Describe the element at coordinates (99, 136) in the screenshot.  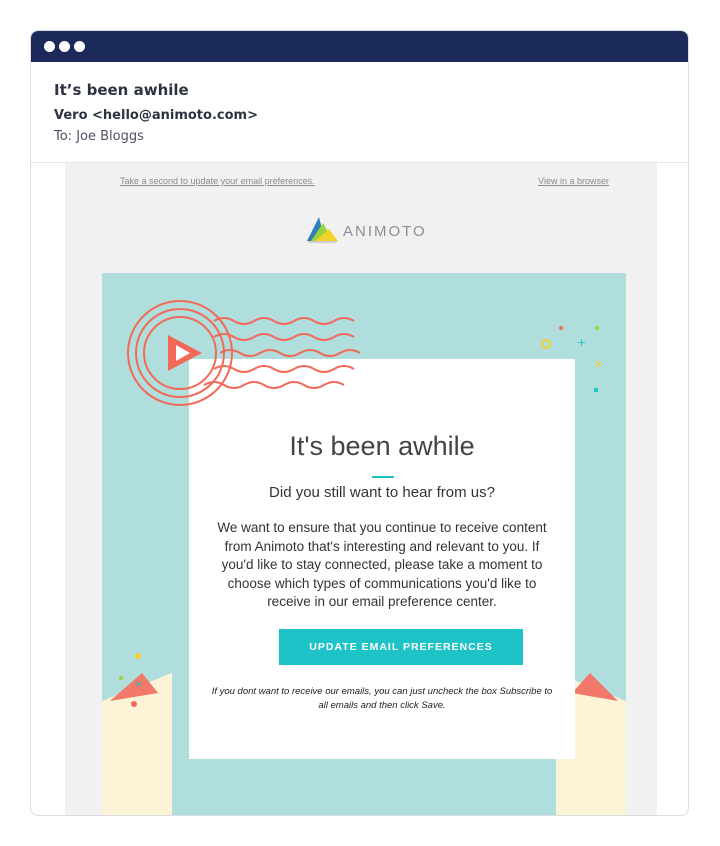
I see `email-recipient: To: Joe Bloggs` at that location.